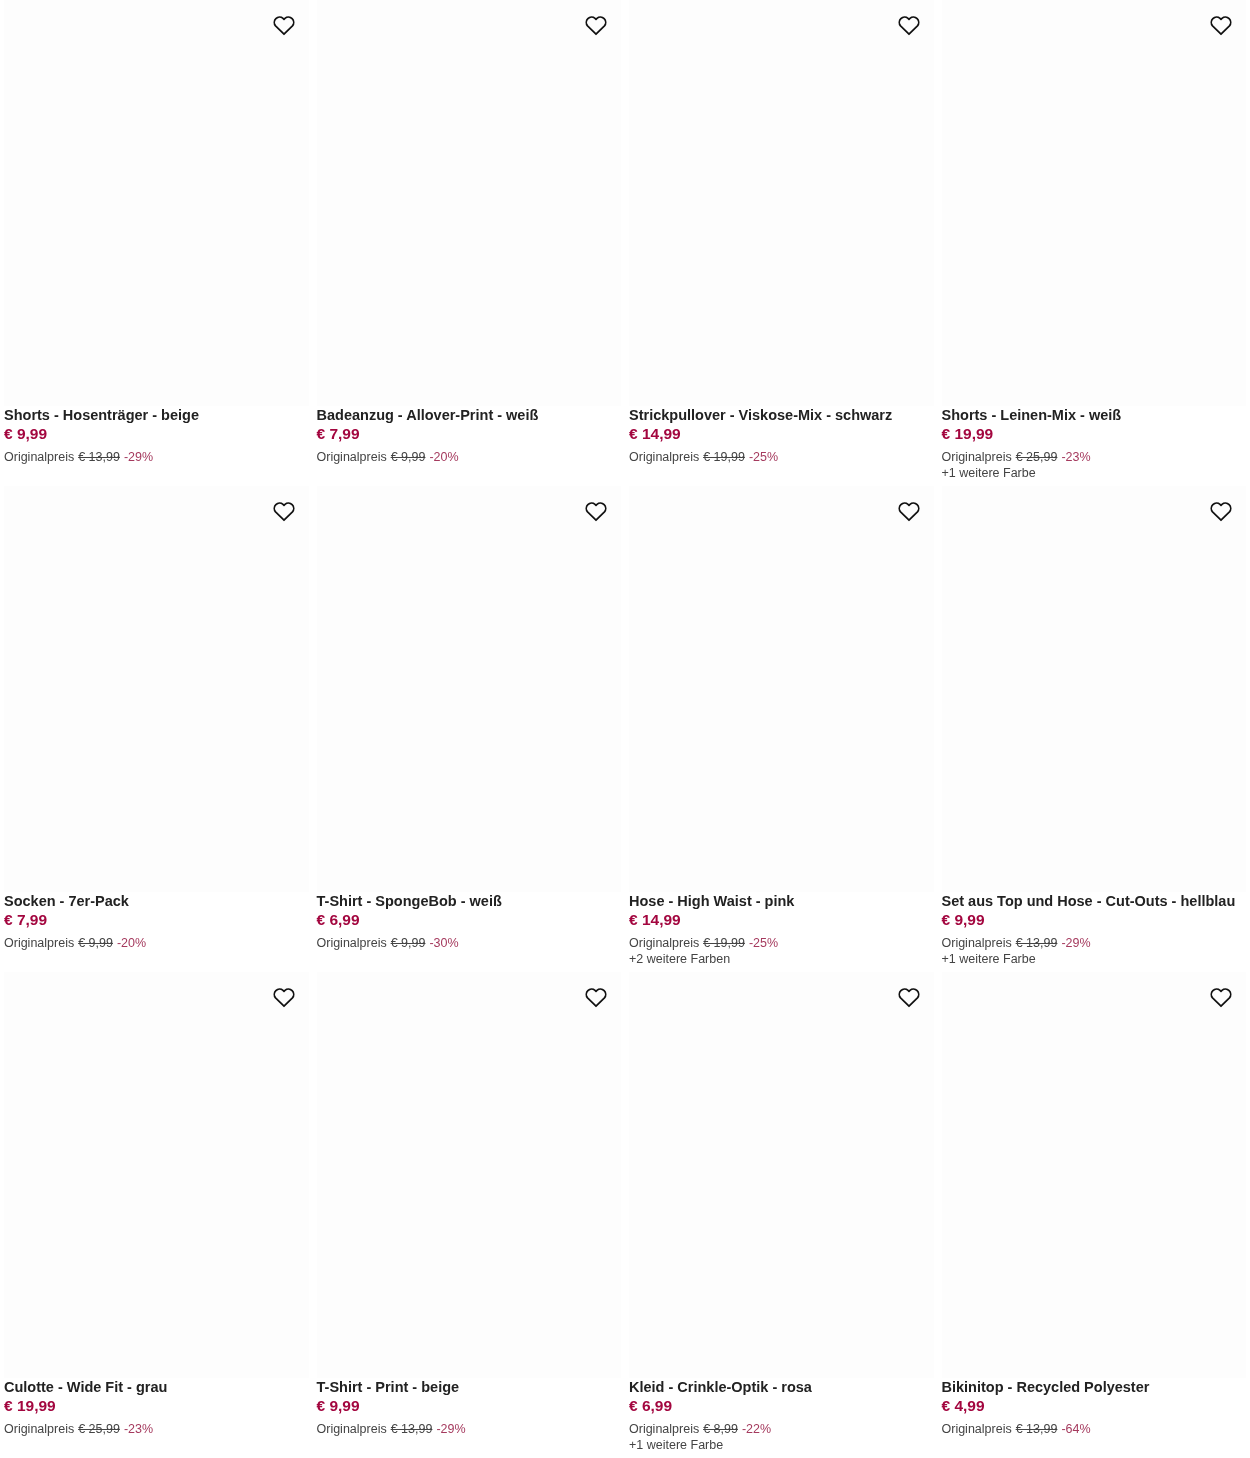 Image resolution: width=1250 pixels, height=1458 pixels. Describe the element at coordinates (444, 943) in the screenshot. I see `discount-text: -30%` at that location.